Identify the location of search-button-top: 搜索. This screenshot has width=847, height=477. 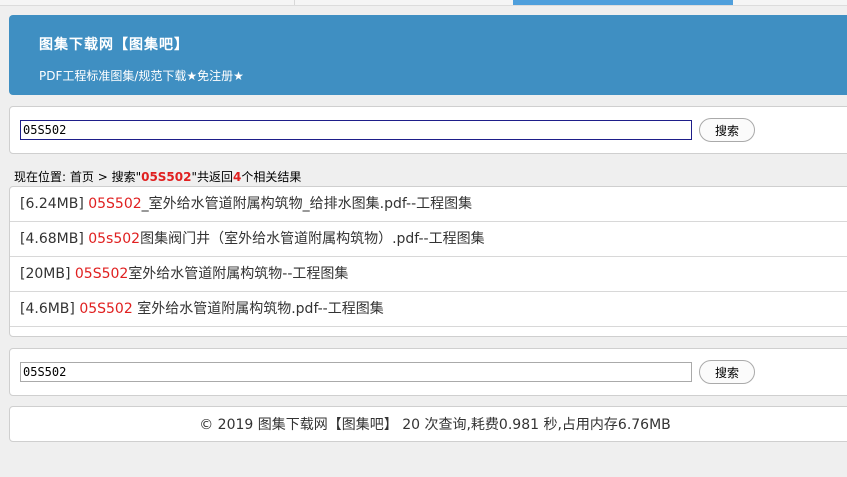
(727, 130).